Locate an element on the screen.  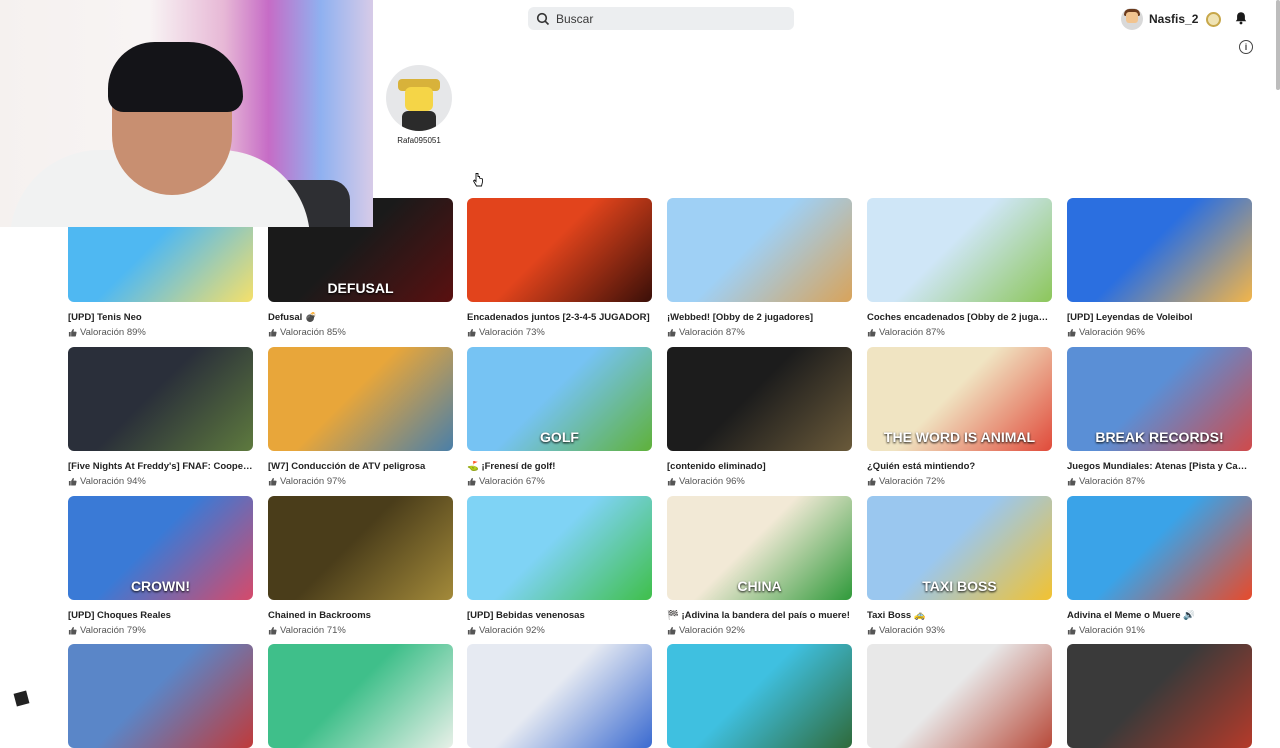
search-bar: Buscar is located at coordinates (661, 18).